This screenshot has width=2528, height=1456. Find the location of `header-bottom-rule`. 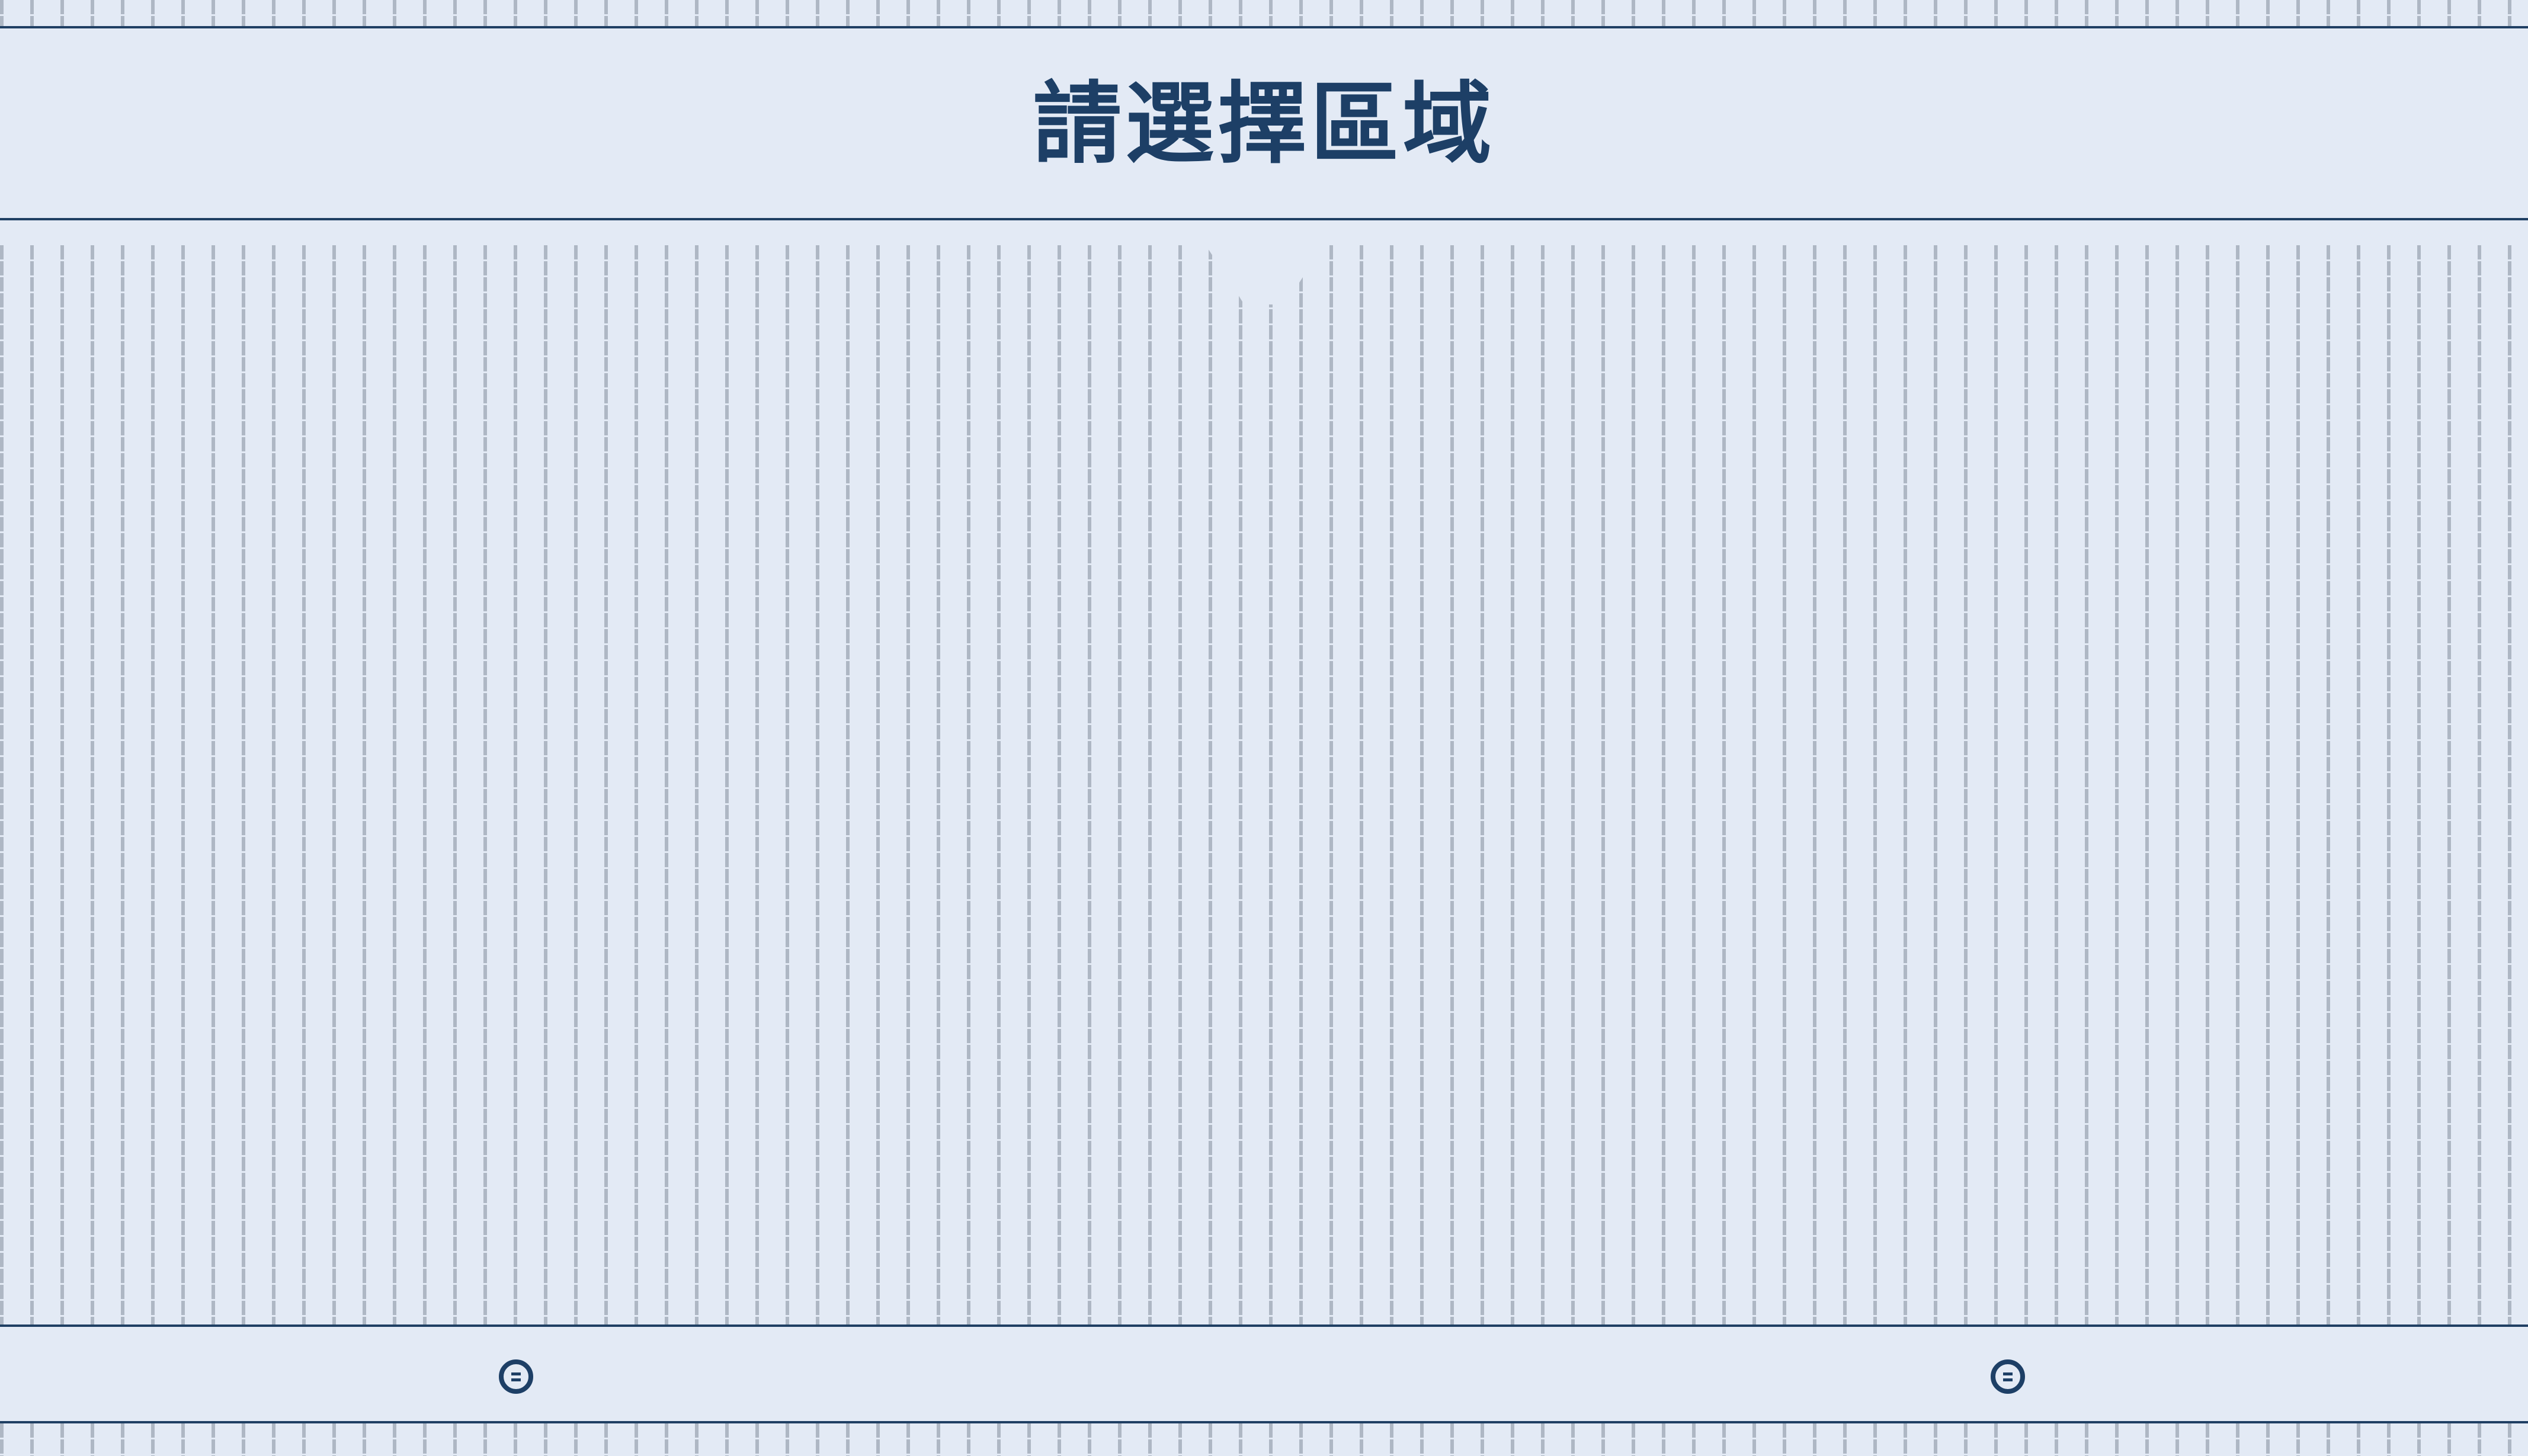

header-bottom-rule is located at coordinates (1264, 219).